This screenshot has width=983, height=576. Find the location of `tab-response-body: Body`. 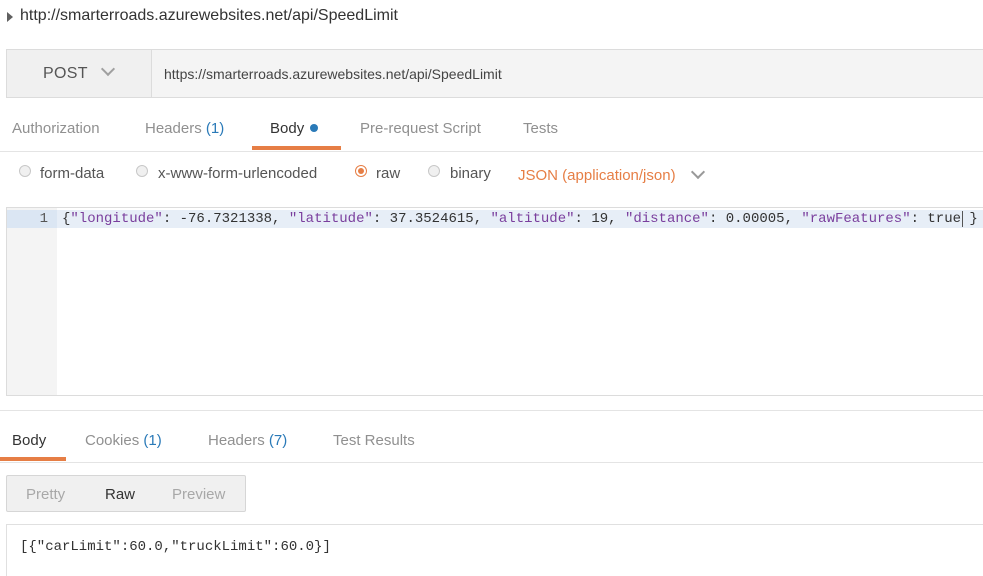

tab-response-body: Body is located at coordinates (29, 440).